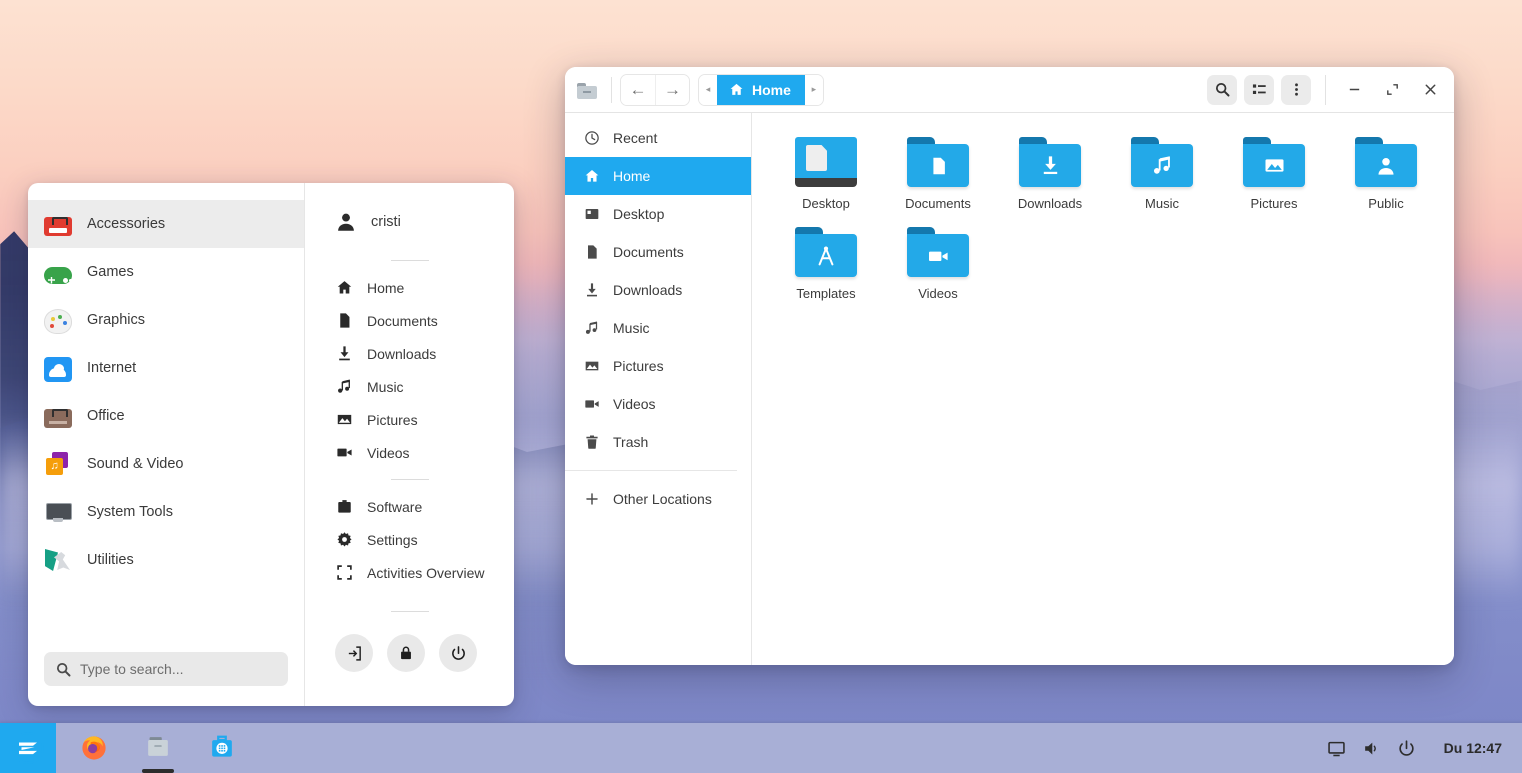 Image resolution: width=1522 pixels, height=773 pixels. Describe the element at coordinates (1222, 89) in the screenshot. I see `search-button` at that location.